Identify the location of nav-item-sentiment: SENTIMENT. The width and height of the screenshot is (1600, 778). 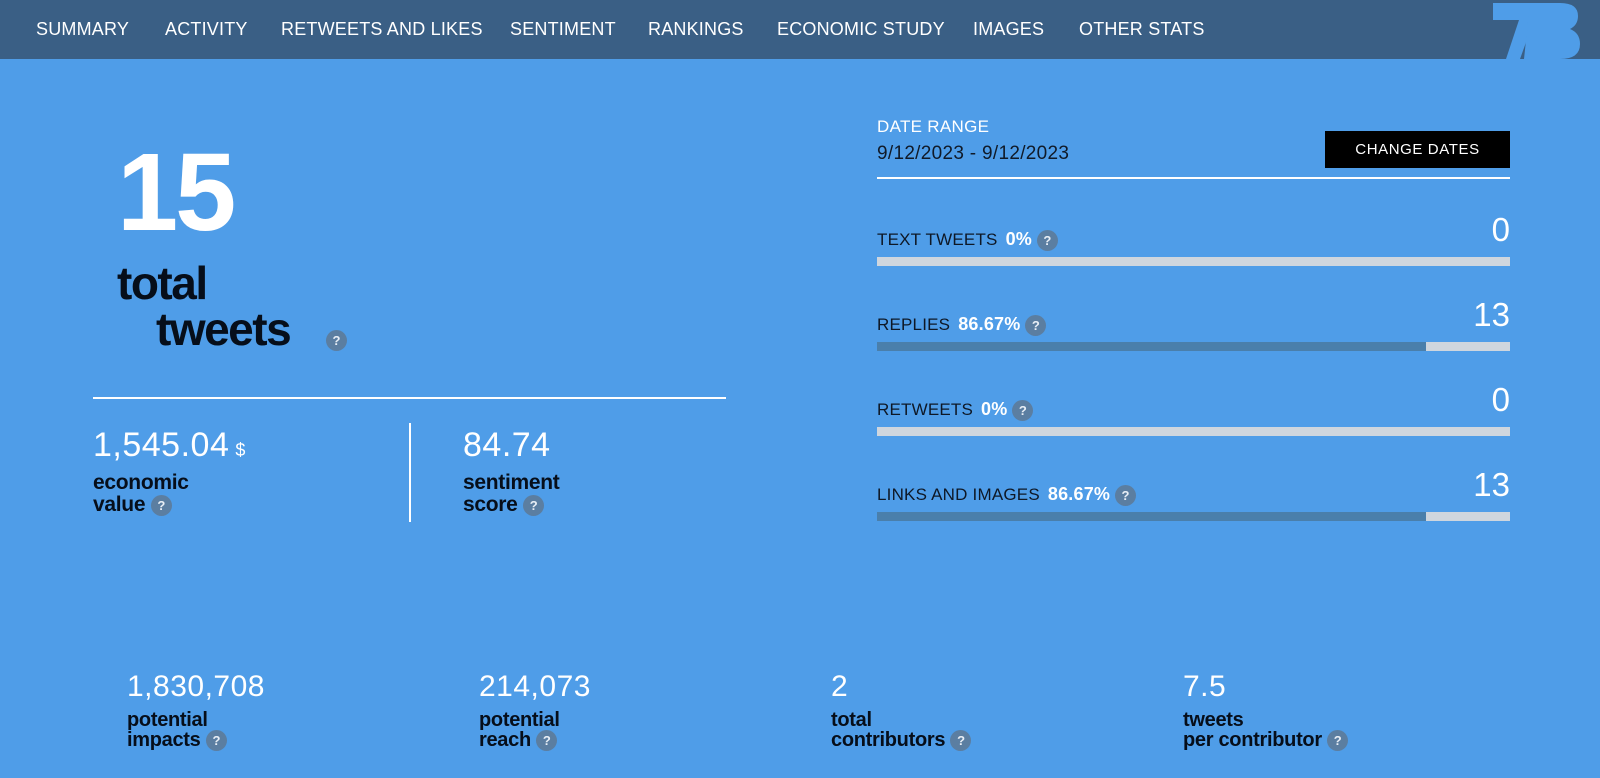
(563, 29).